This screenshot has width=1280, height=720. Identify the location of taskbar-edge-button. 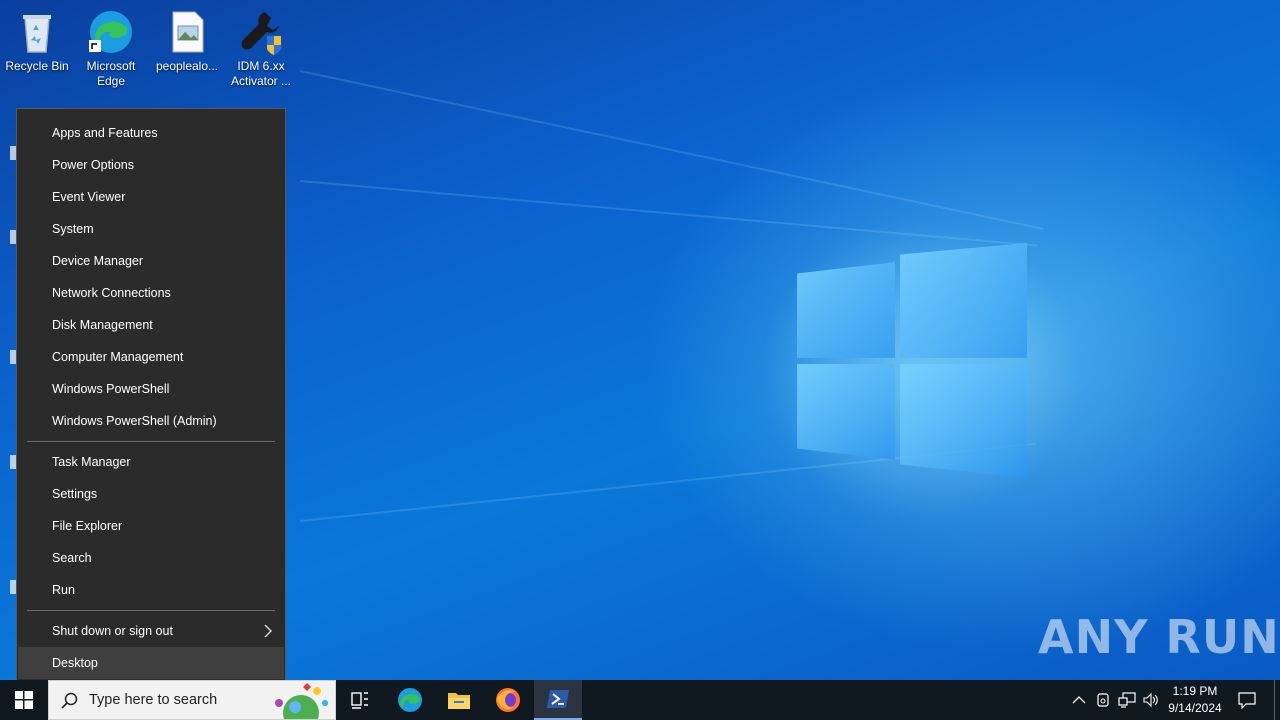
(410, 700).